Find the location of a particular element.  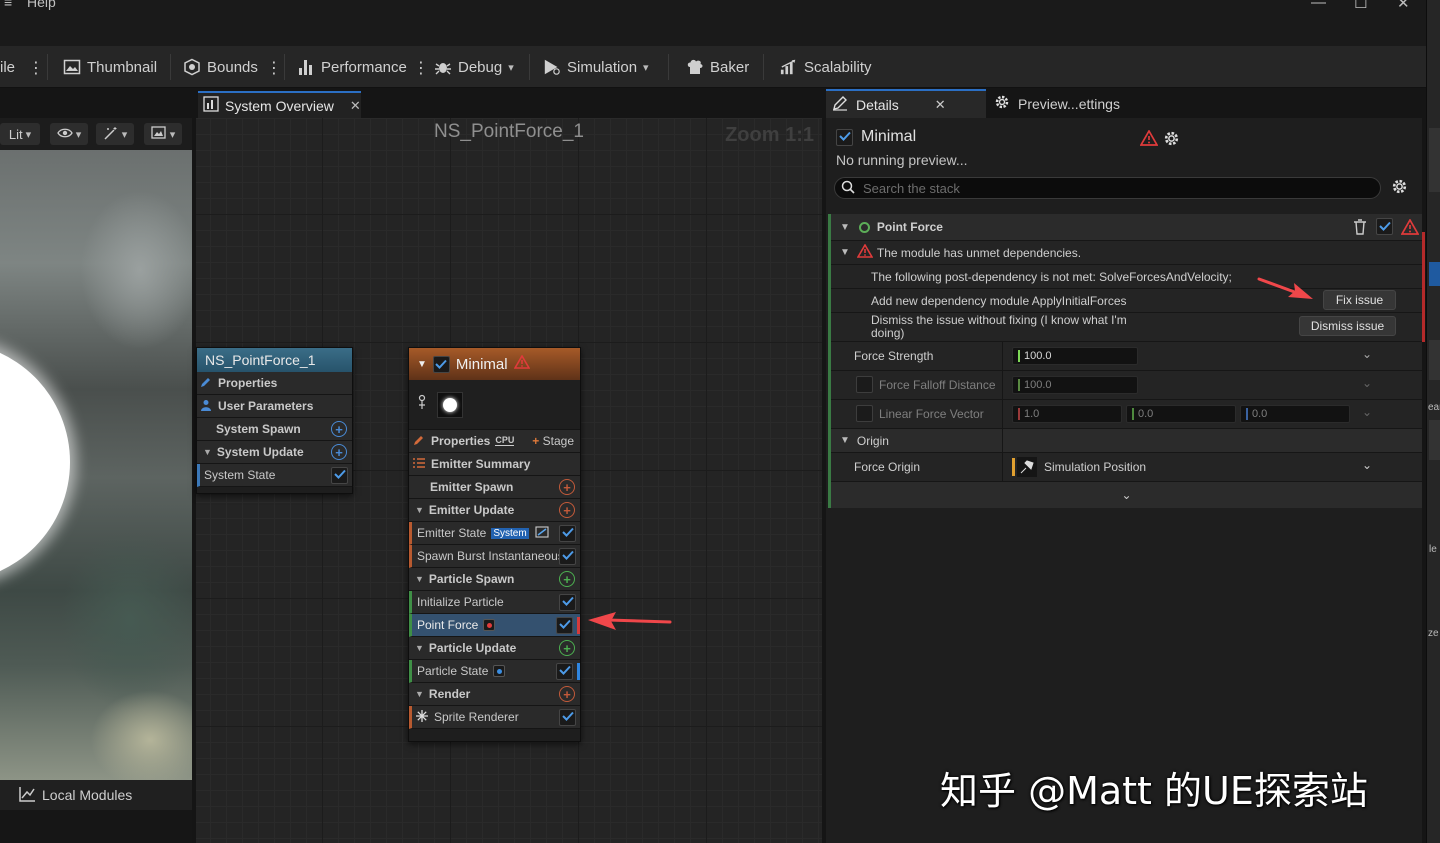

module-enable-checkbox is located at coordinates (1384, 226).